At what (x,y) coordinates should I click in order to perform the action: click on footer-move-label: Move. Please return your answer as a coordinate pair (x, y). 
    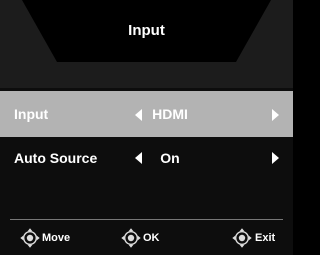
    Looking at the image, I should click on (56, 238).